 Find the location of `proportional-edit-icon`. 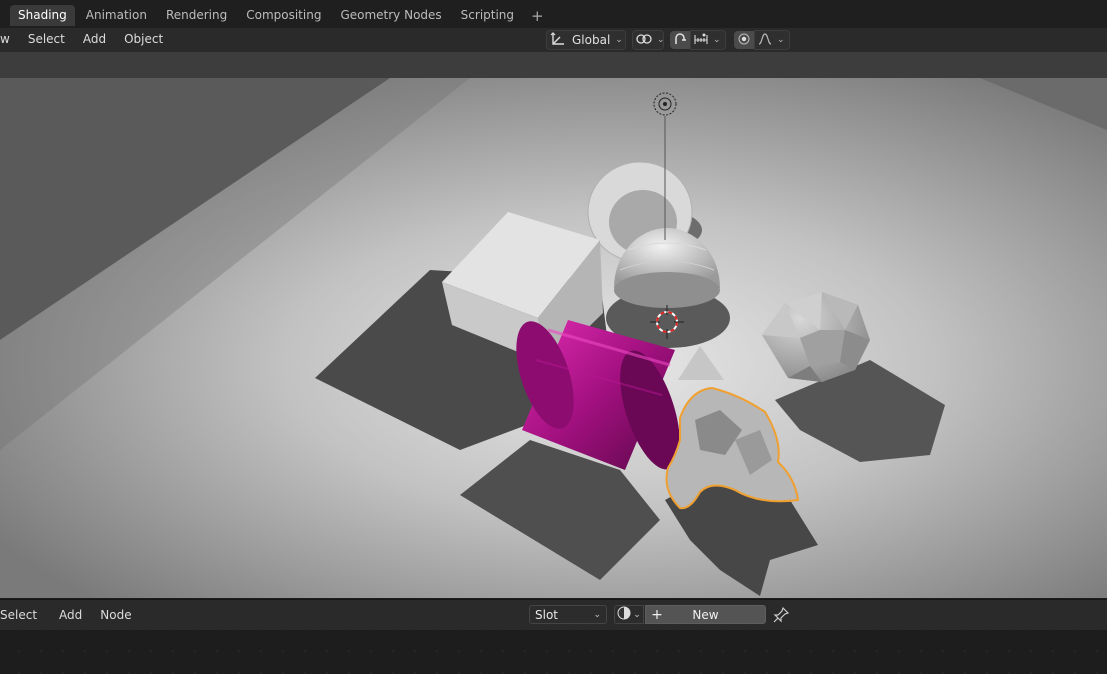

proportional-edit-icon is located at coordinates (744, 40).